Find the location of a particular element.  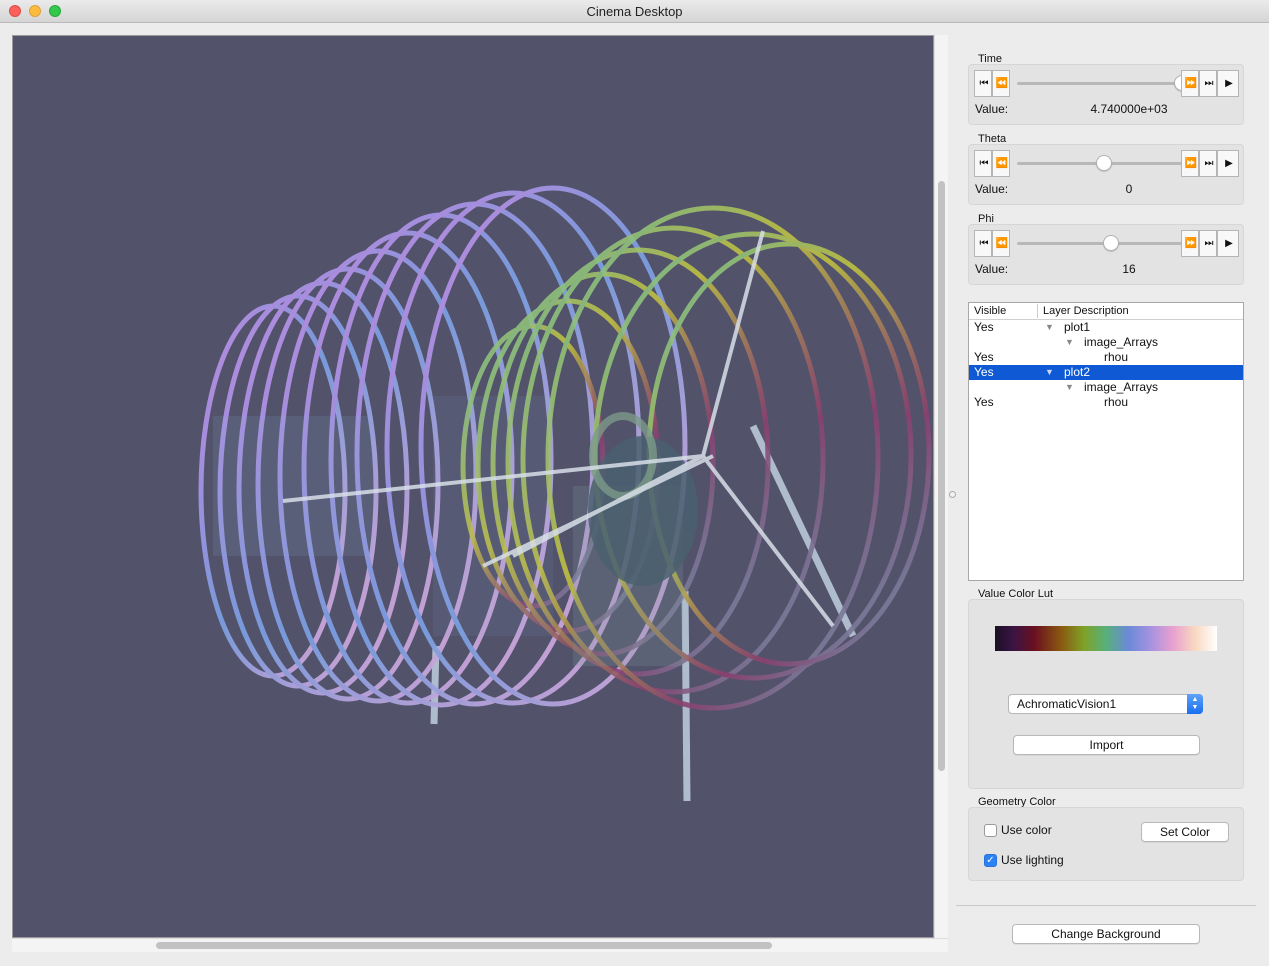

theta-last-button: ⏭ is located at coordinates (1208, 163).